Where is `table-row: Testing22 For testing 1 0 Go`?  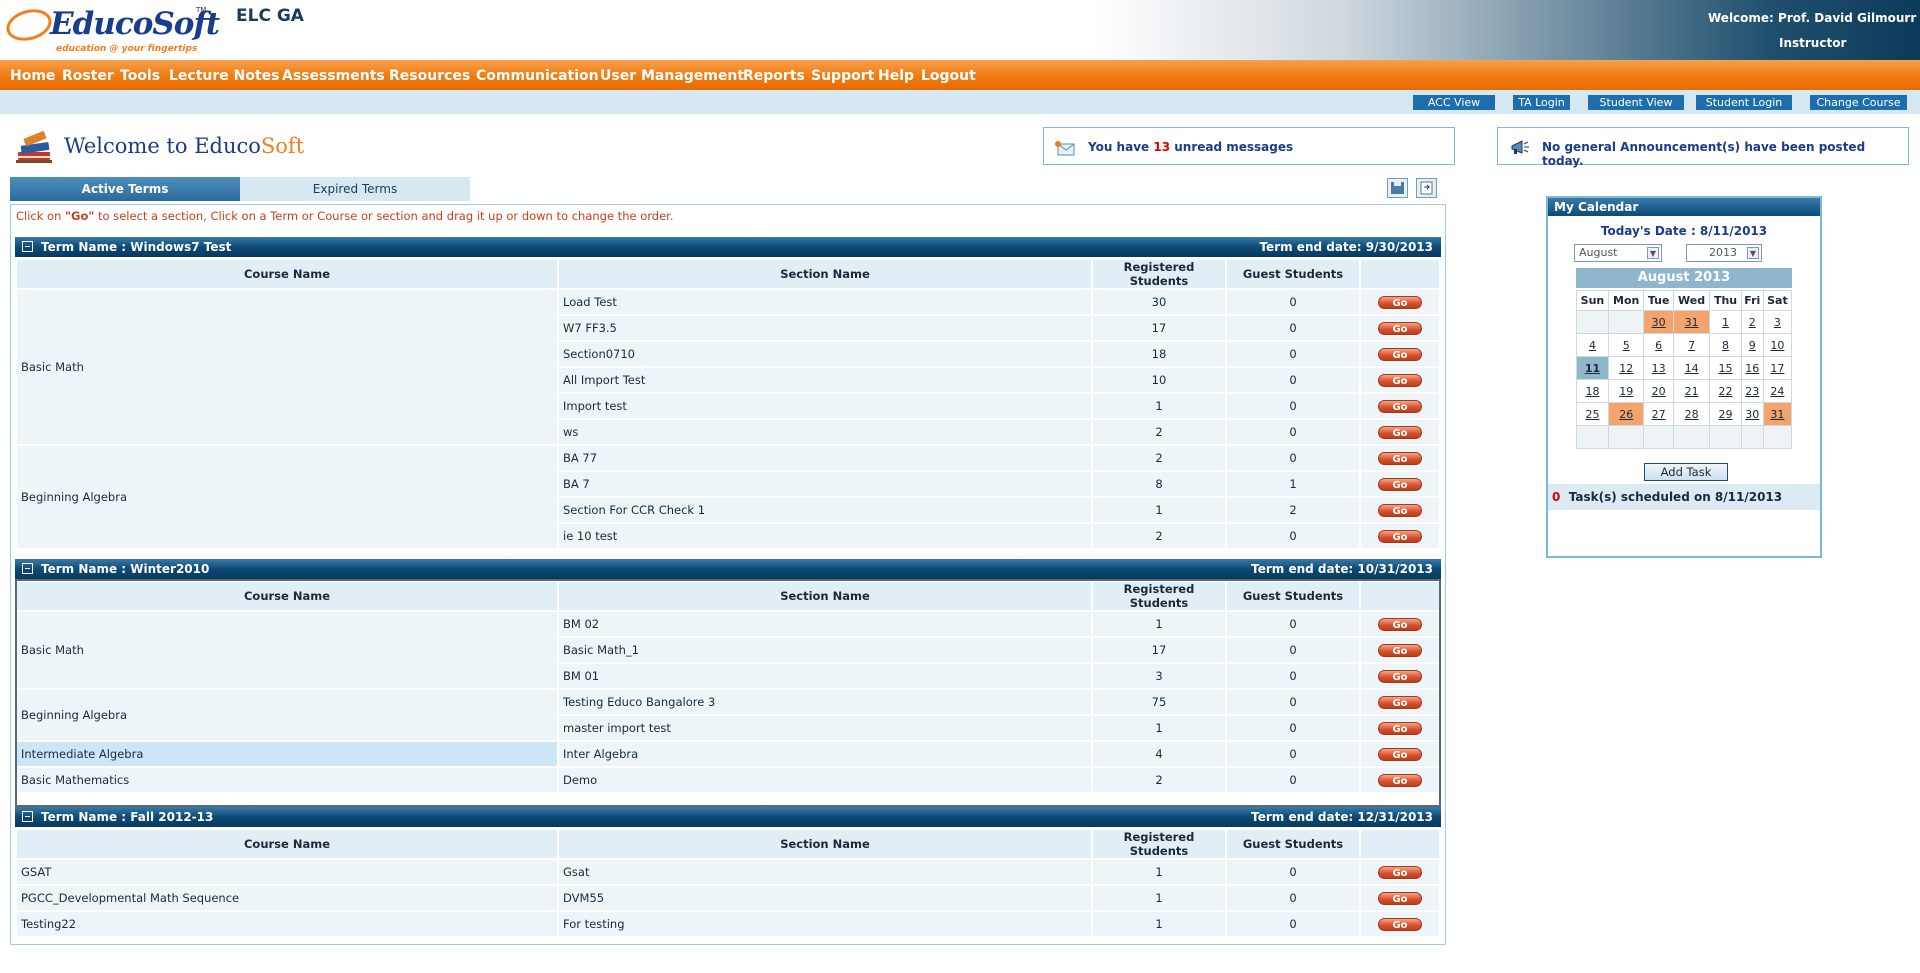 table-row: Testing22 For testing 1 0 Go is located at coordinates (728, 924).